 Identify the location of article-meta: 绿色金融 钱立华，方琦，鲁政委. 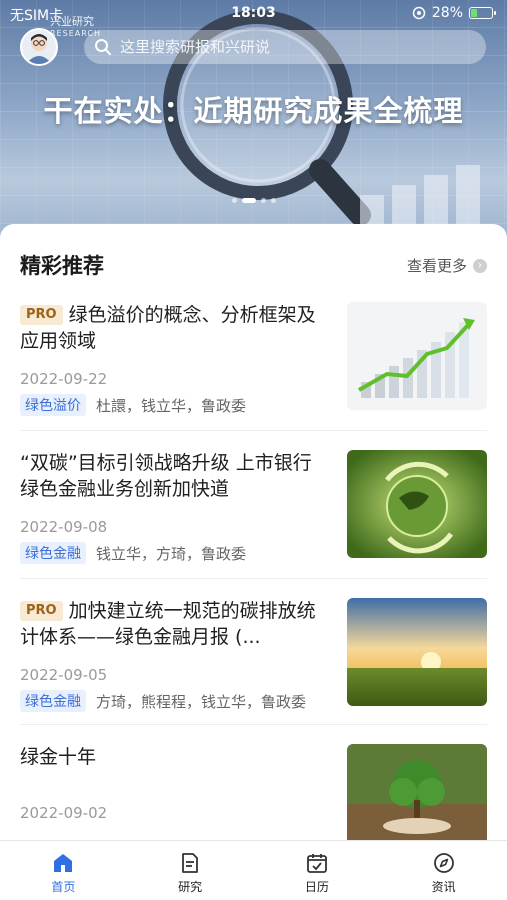
(133, 553).